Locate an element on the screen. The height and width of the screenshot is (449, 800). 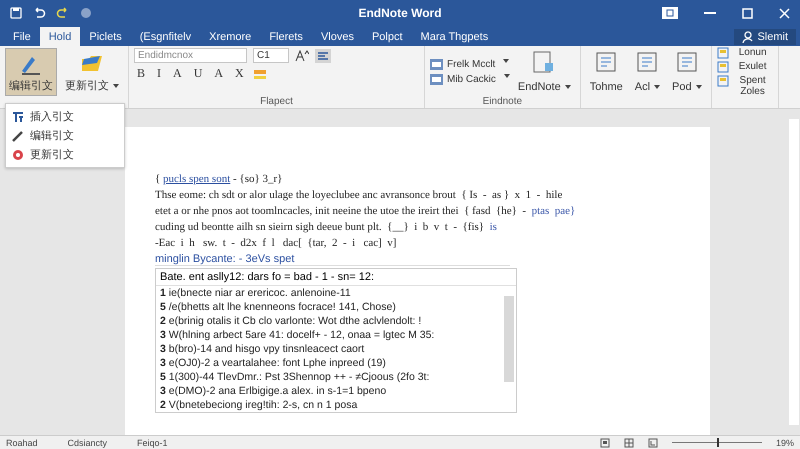
citation-item: 3 W(hlning arbect 5are 41: docelf+ - 12, onaa = lgtec M 35: is located at coordinates (329, 335).